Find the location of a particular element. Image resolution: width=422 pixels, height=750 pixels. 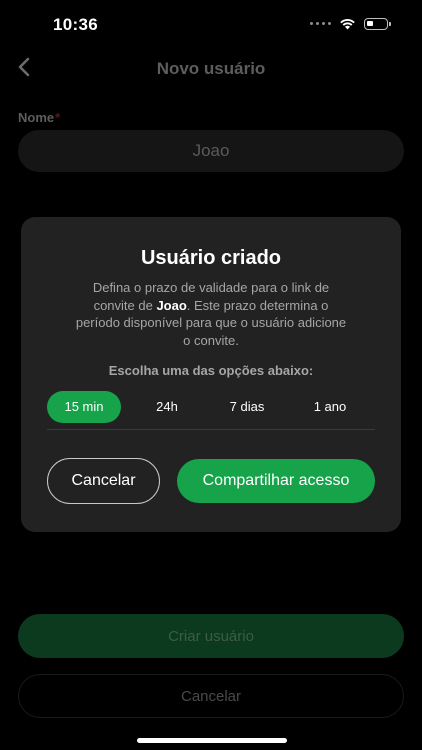

user-name: Joao is located at coordinates (171, 305).